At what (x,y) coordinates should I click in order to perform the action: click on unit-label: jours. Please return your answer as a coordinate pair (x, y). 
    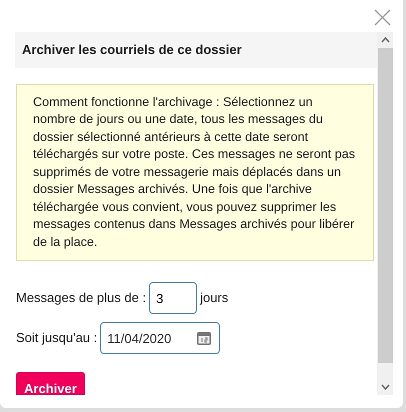
    Looking at the image, I should click on (214, 298).